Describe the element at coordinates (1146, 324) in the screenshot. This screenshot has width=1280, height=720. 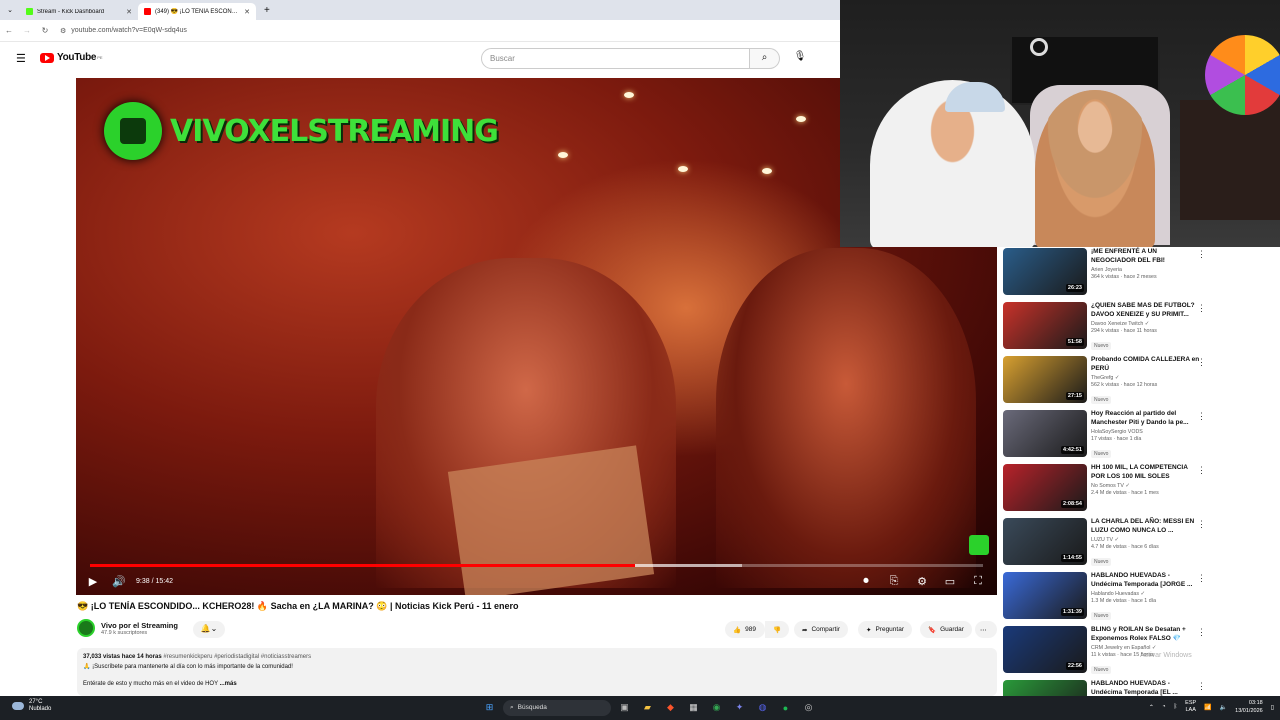
I see `channel-name: Davoo Xeneize Twitch ✓` at that location.